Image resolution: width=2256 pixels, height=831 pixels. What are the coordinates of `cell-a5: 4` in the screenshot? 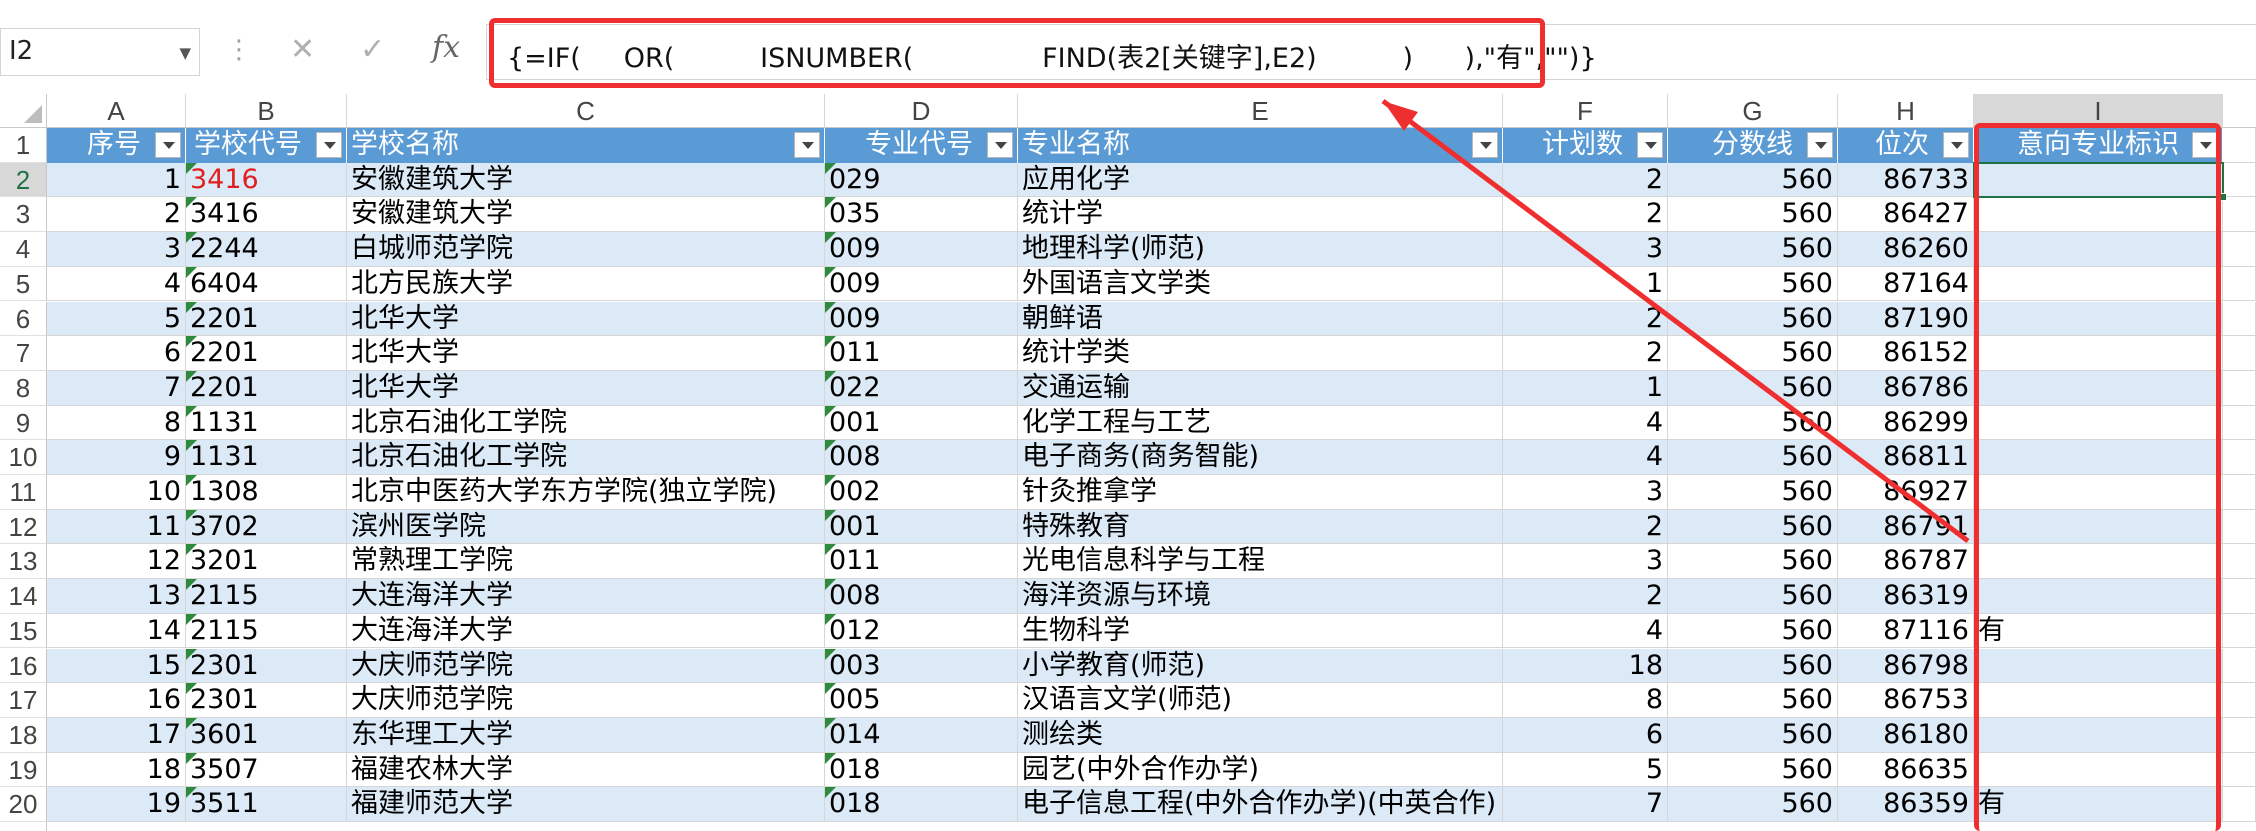 It's located at (116, 284).